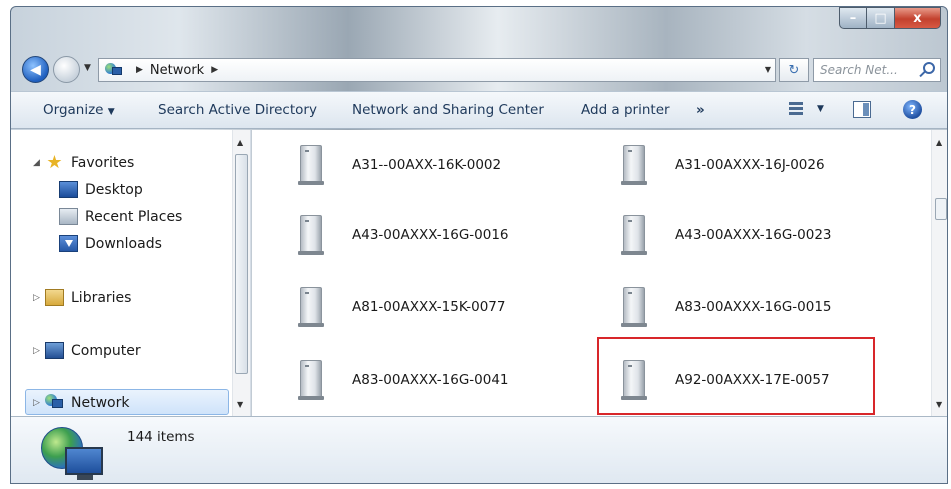 The height and width of the screenshot is (489, 951). I want to click on organize-label: Organize, so click(73, 110).